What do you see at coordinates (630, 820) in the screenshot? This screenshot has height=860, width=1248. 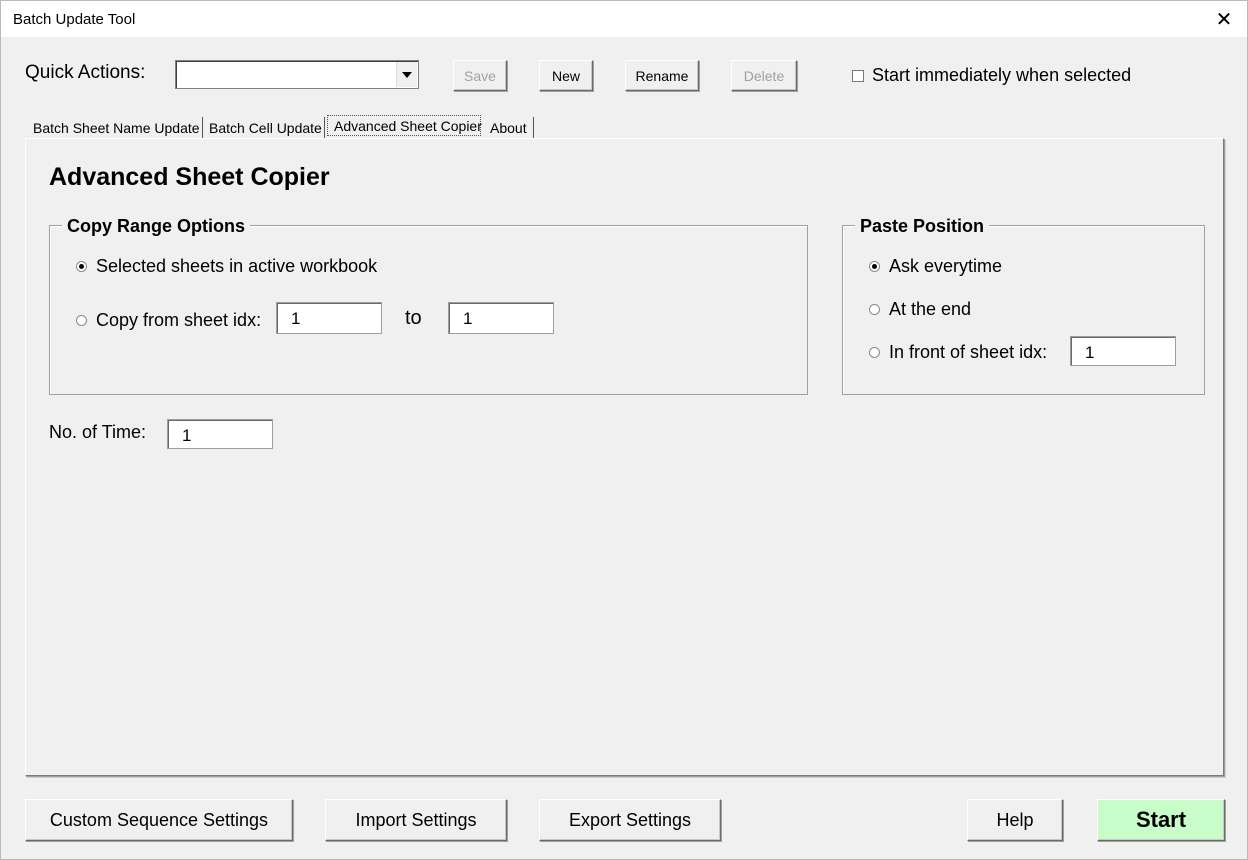 I see `export-settings-button: Export Settings` at bounding box center [630, 820].